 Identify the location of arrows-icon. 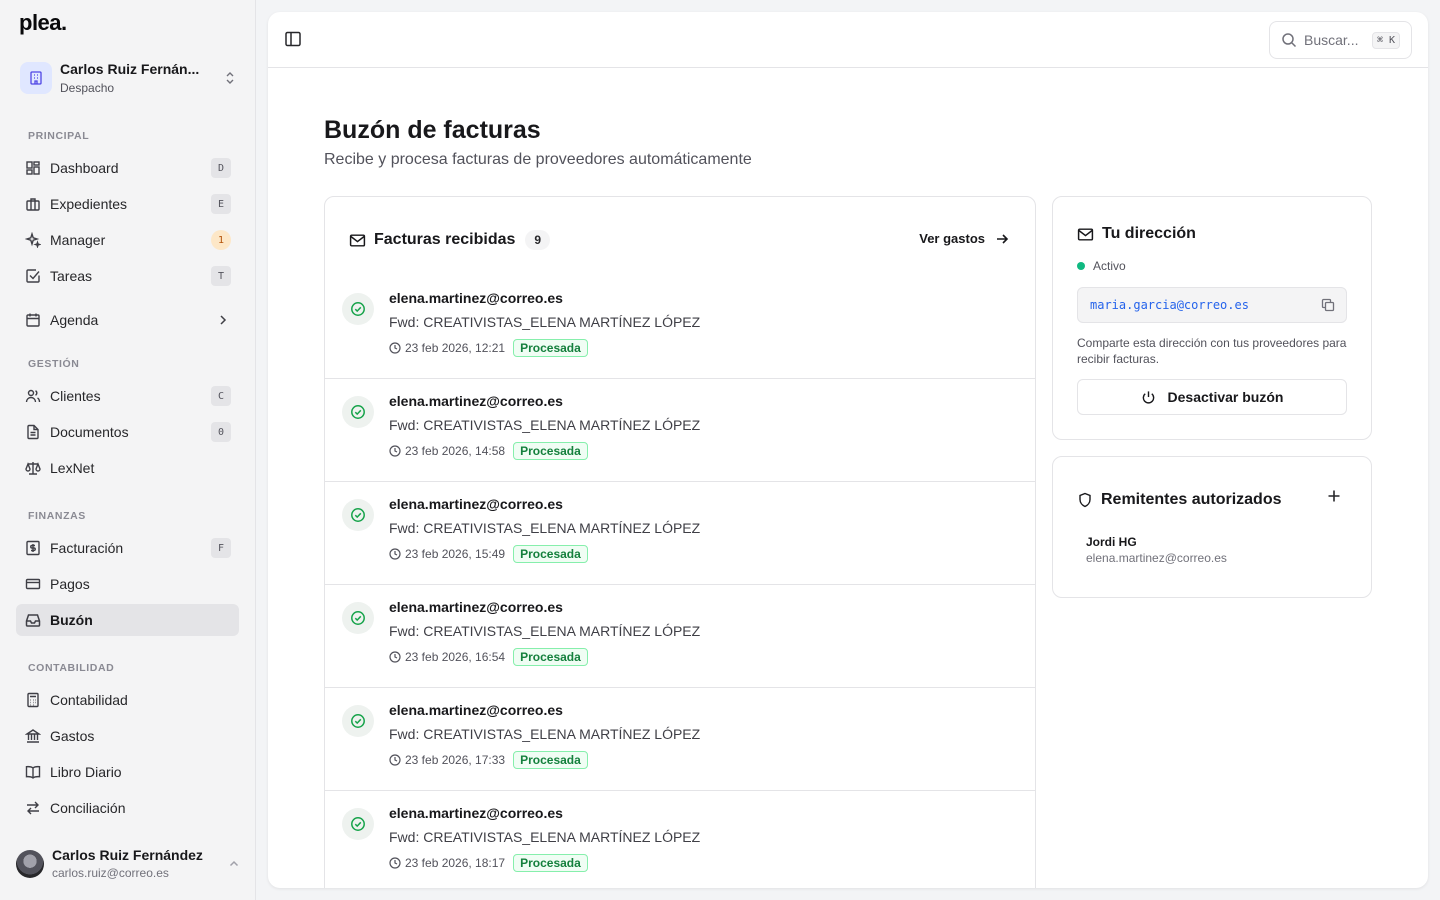
(33, 808).